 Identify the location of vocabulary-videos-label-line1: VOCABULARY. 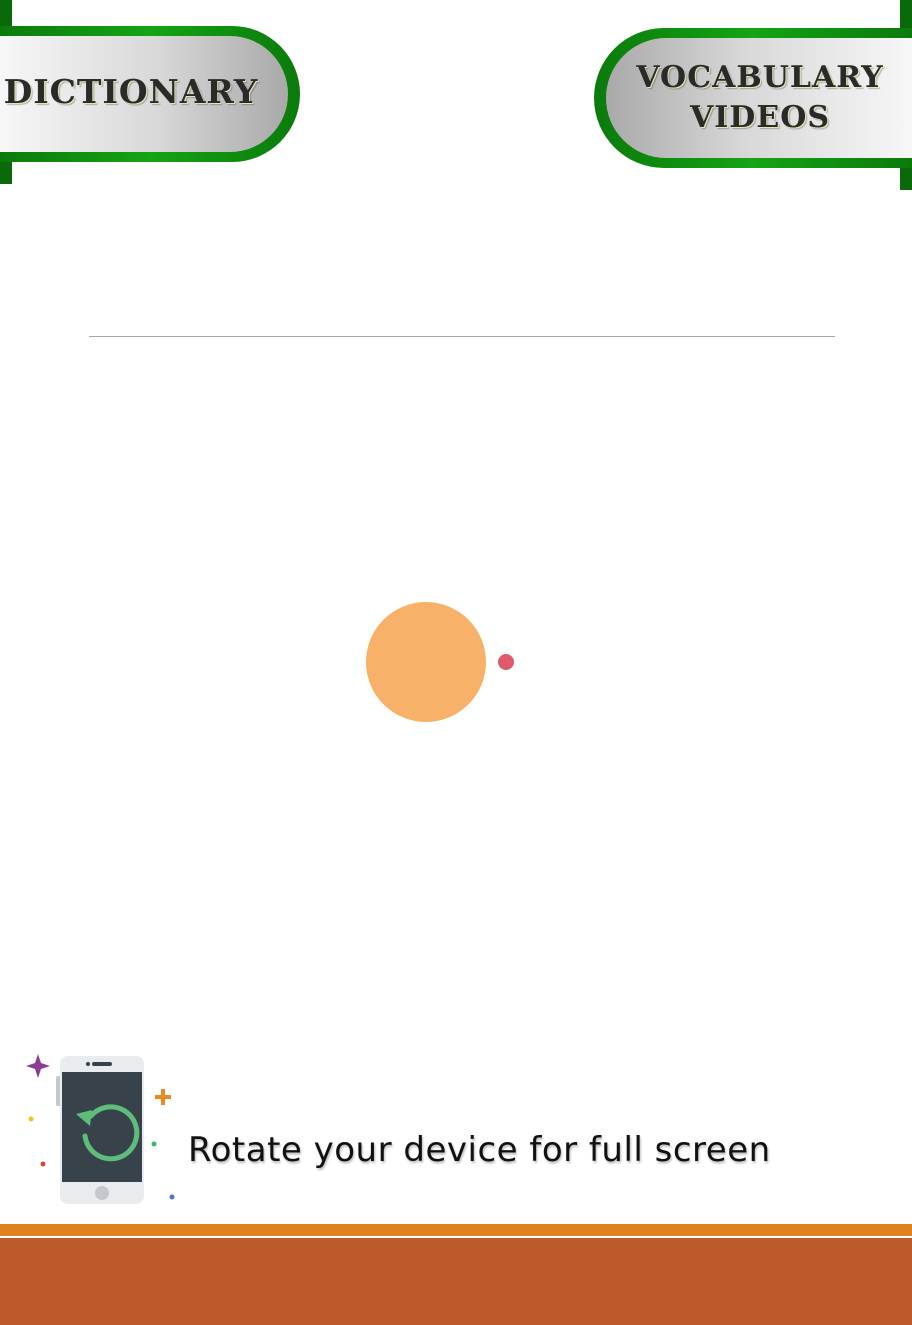
(760, 77).